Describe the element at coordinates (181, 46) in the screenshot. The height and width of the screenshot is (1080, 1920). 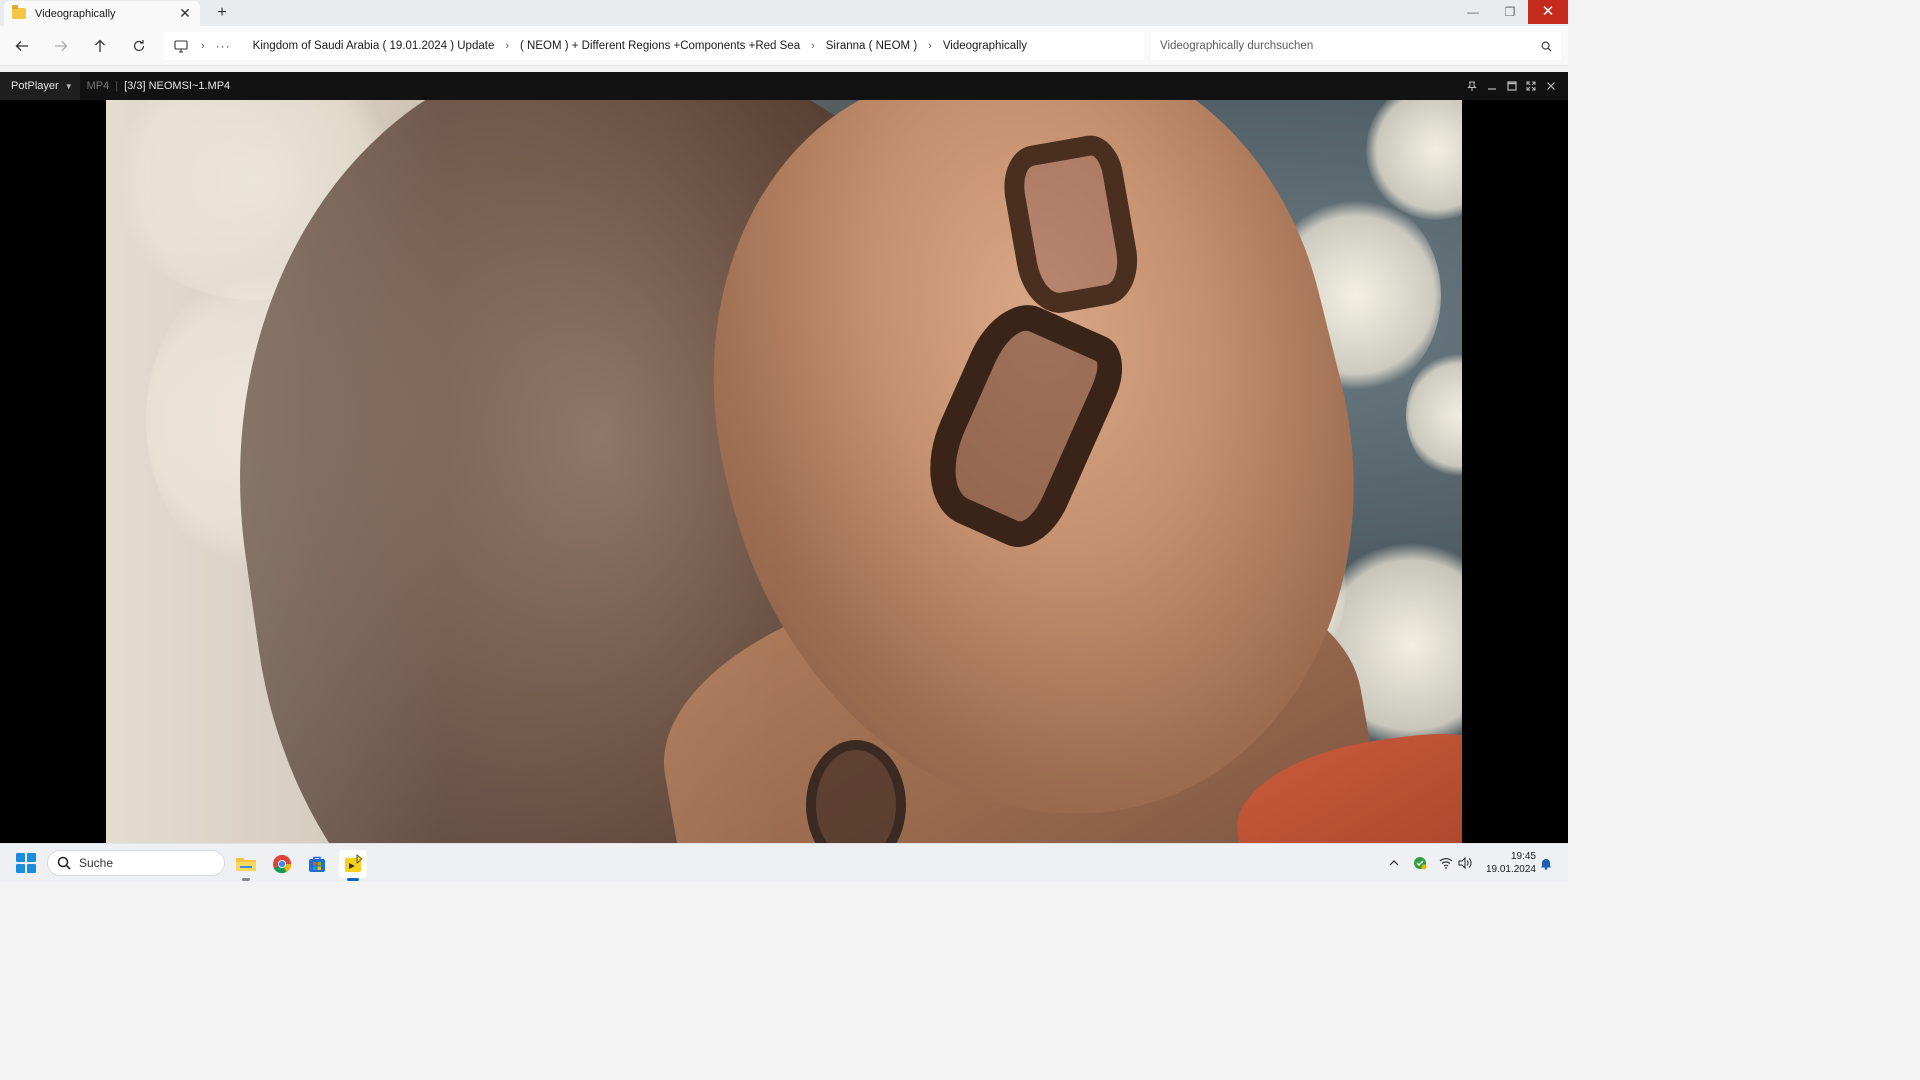
I see `computer-icon` at that location.